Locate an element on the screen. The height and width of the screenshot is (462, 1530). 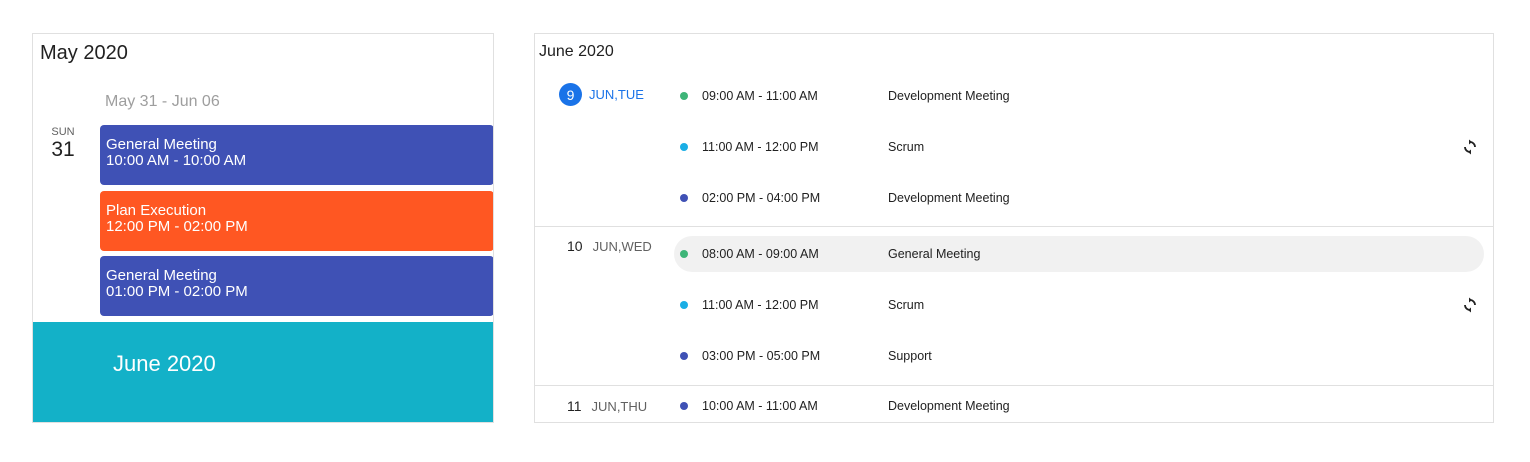
event-time: 10:00 AM - 10:00 AM is located at coordinates (176, 160).